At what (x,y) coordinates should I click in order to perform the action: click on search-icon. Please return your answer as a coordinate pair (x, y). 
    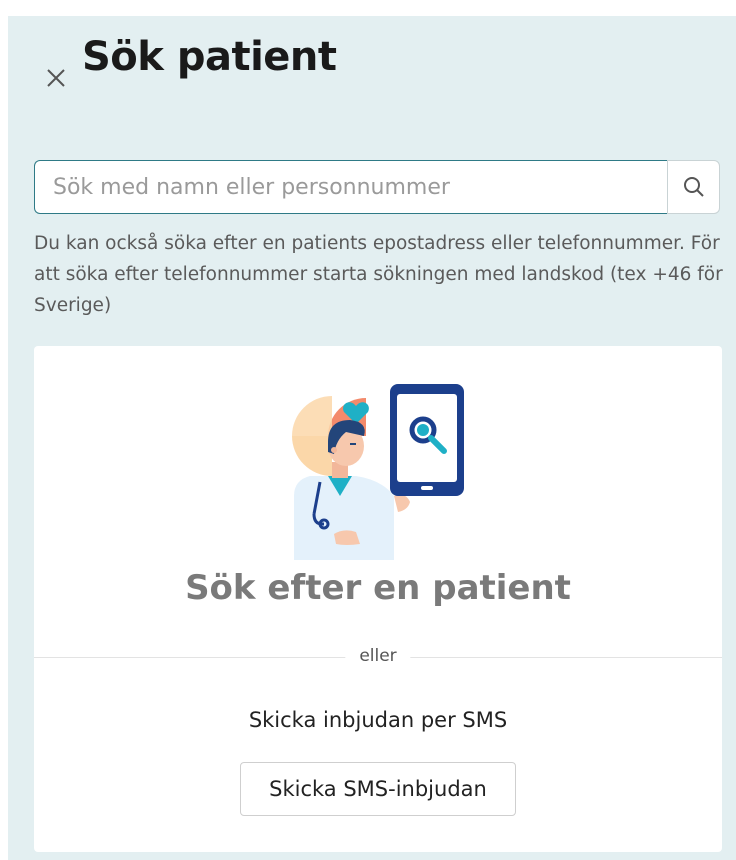
    Looking at the image, I should click on (693, 187).